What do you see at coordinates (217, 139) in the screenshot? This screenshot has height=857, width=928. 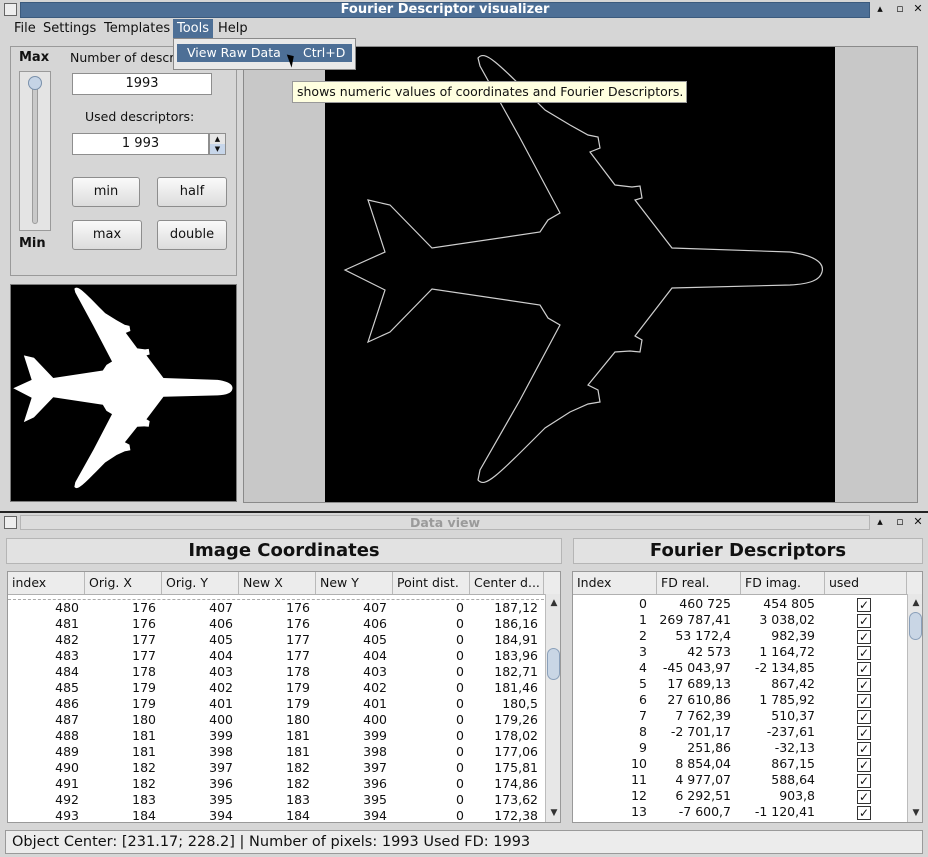 I see `spinner-up-icon: ▲` at bounding box center [217, 139].